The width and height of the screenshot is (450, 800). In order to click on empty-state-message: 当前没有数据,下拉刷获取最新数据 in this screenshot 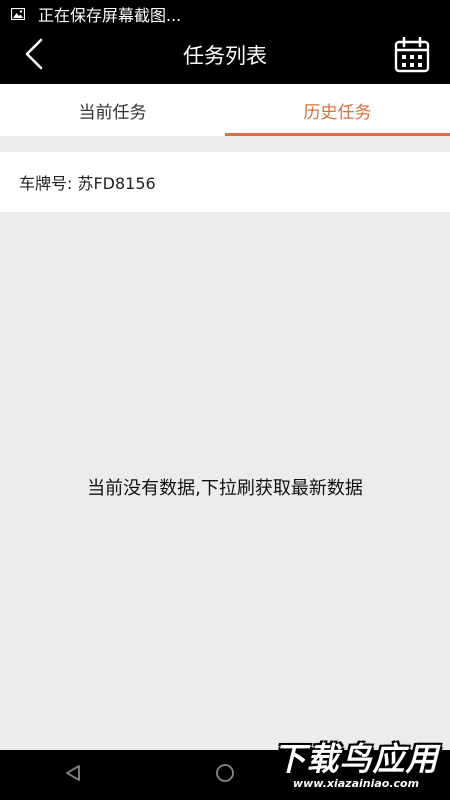, I will do `click(225, 488)`.